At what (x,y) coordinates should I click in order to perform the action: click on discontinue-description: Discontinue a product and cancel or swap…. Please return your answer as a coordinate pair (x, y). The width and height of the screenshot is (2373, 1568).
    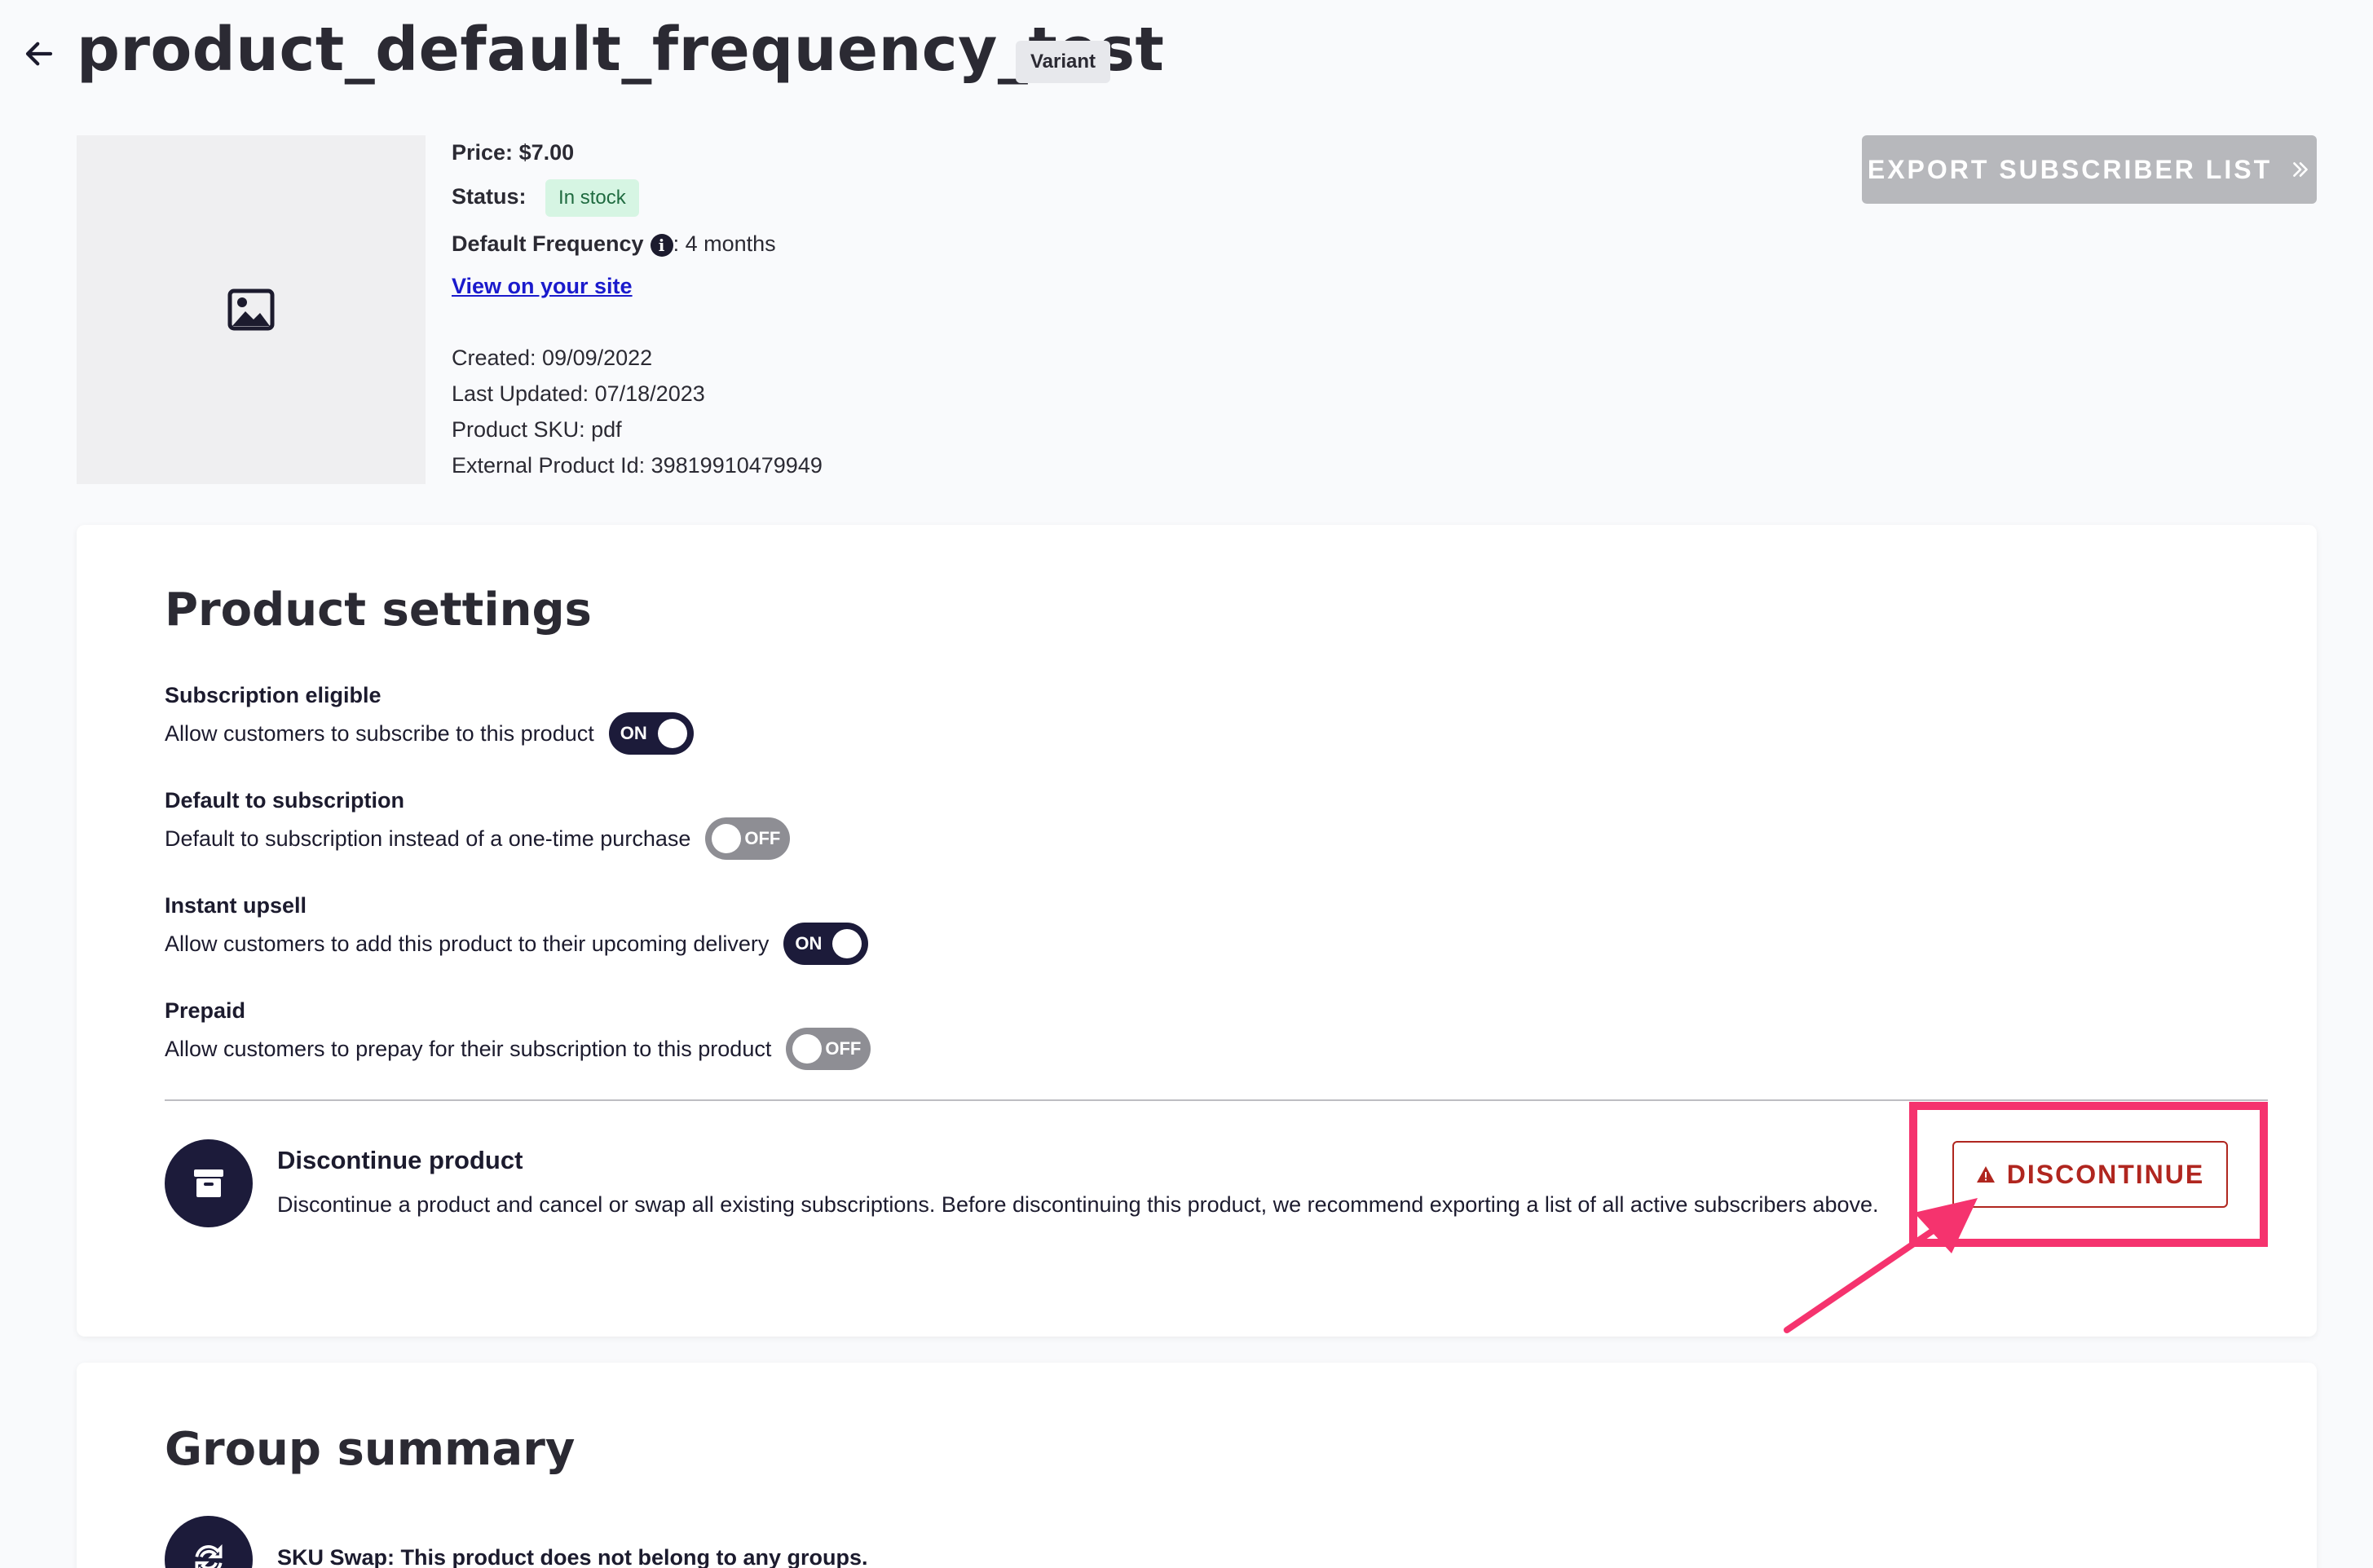
    Looking at the image, I should click on (1078, 1204).